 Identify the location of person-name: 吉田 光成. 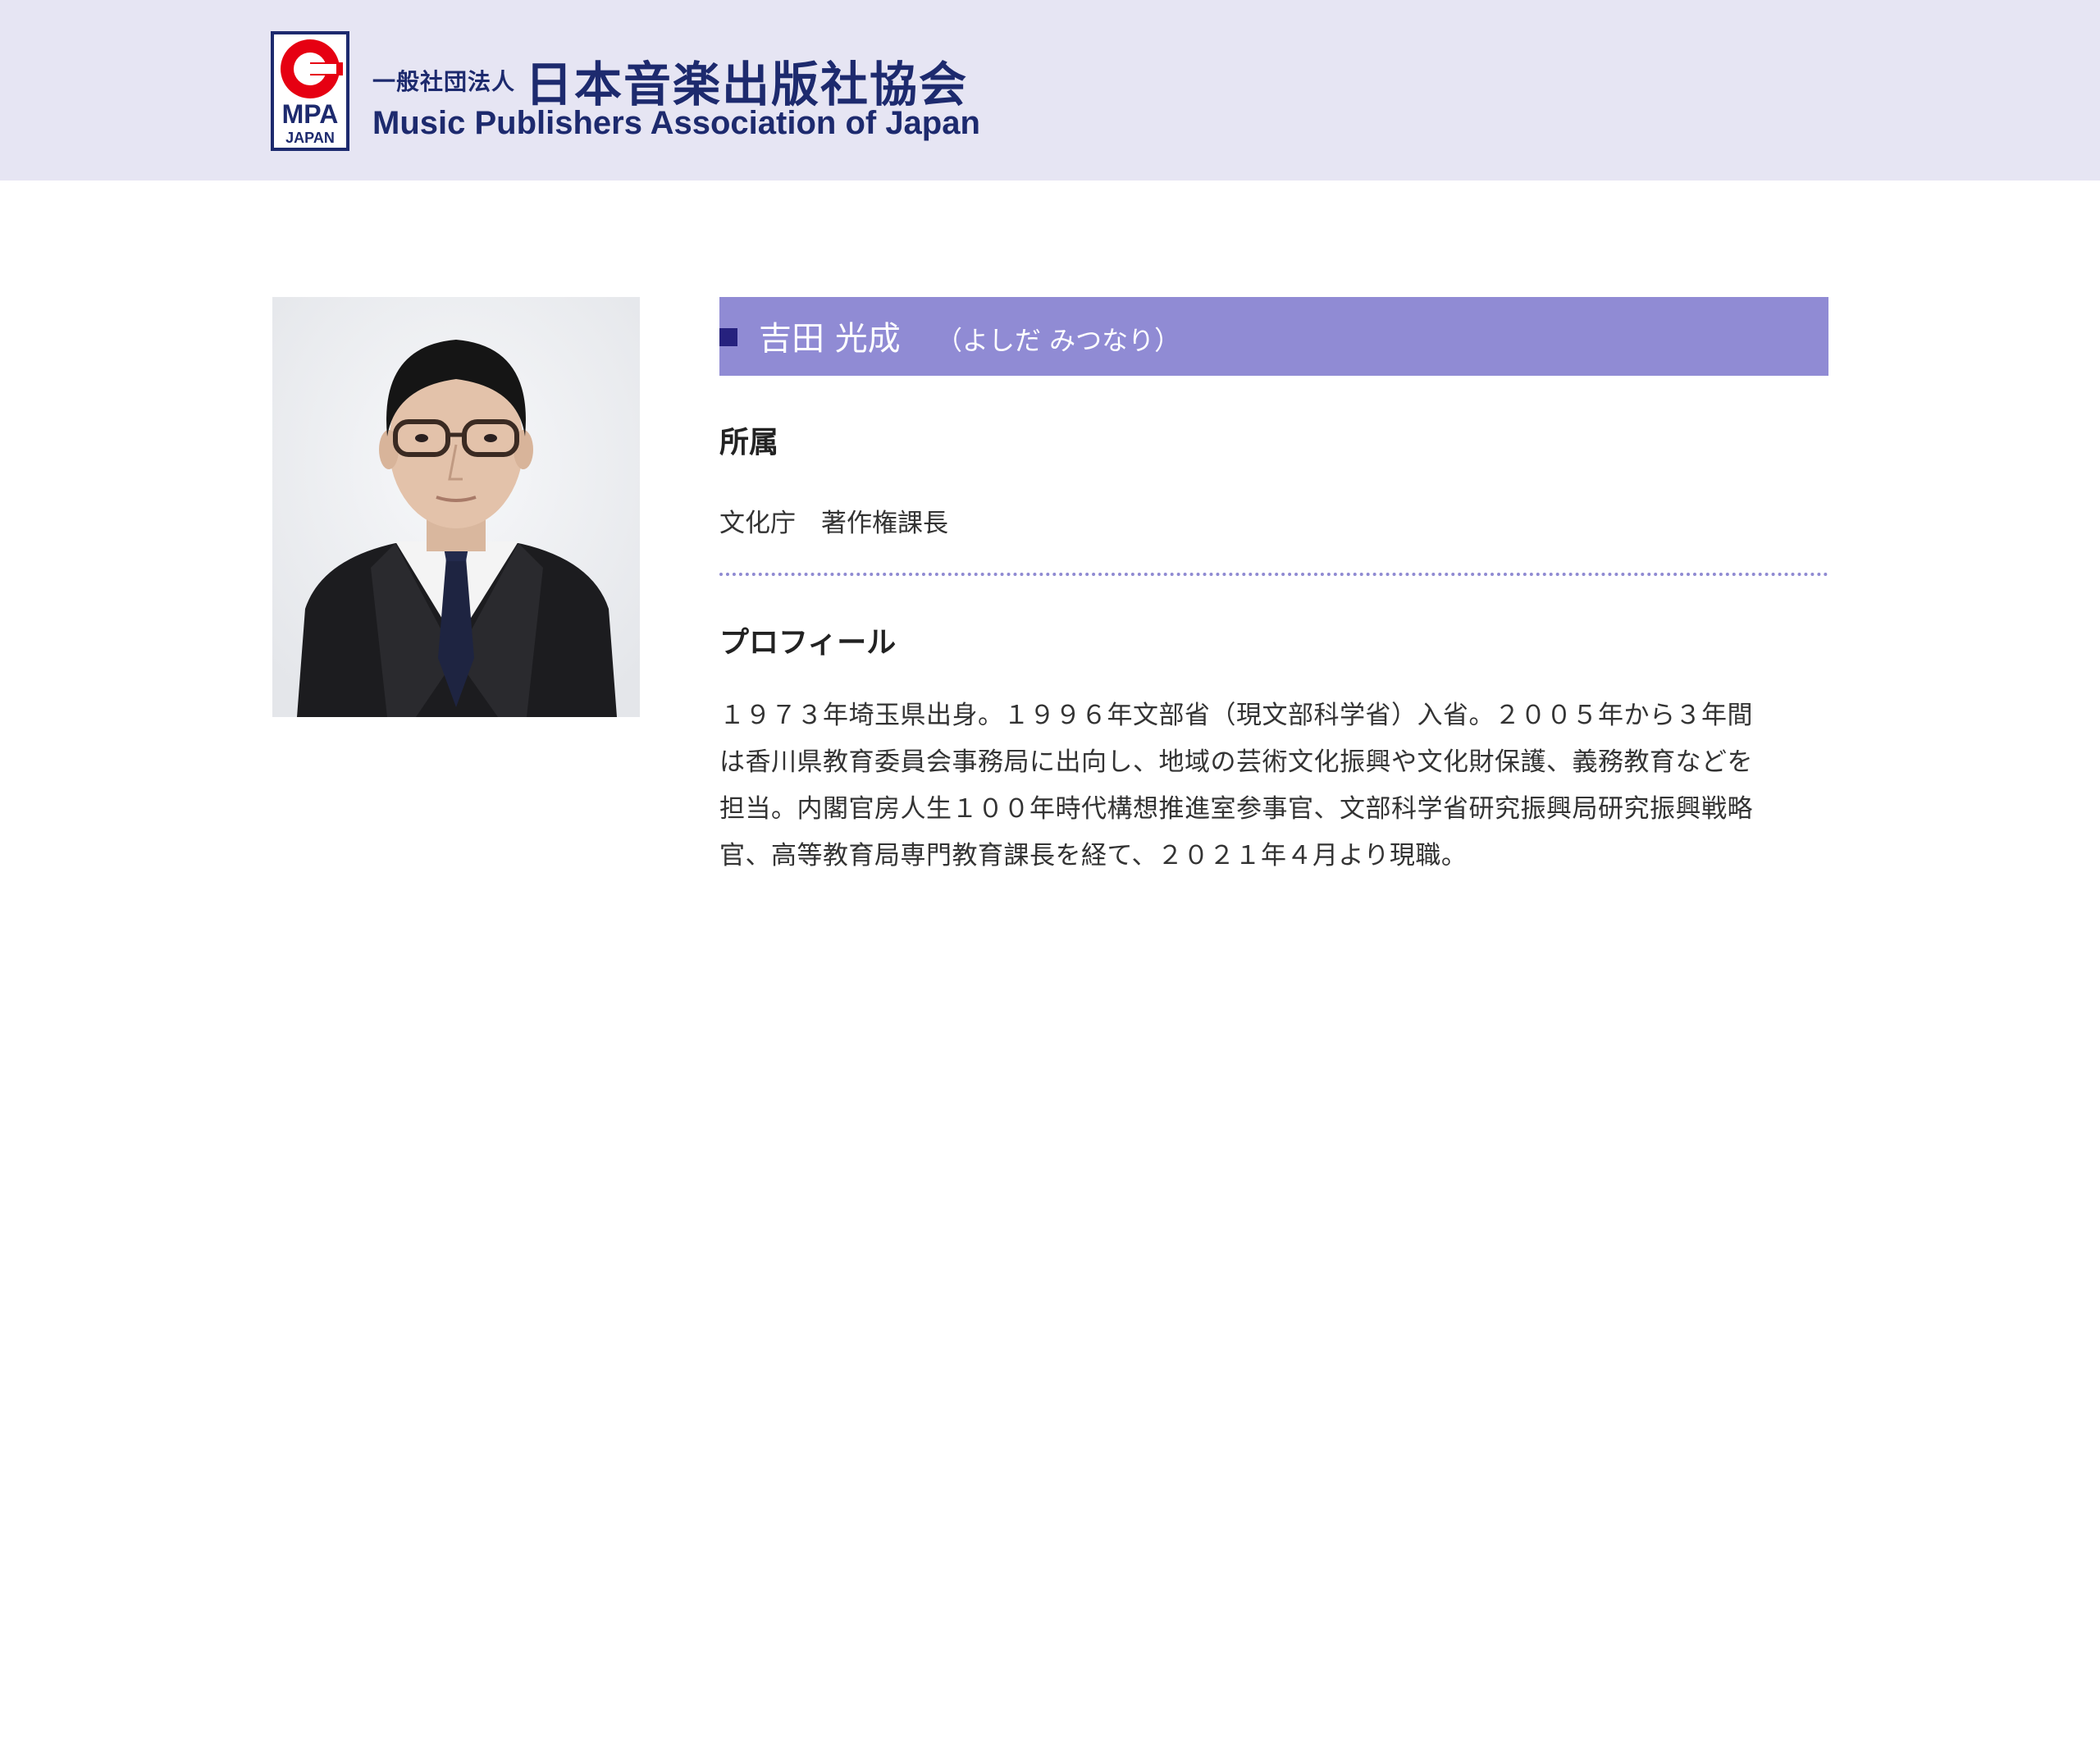
(830, 339).